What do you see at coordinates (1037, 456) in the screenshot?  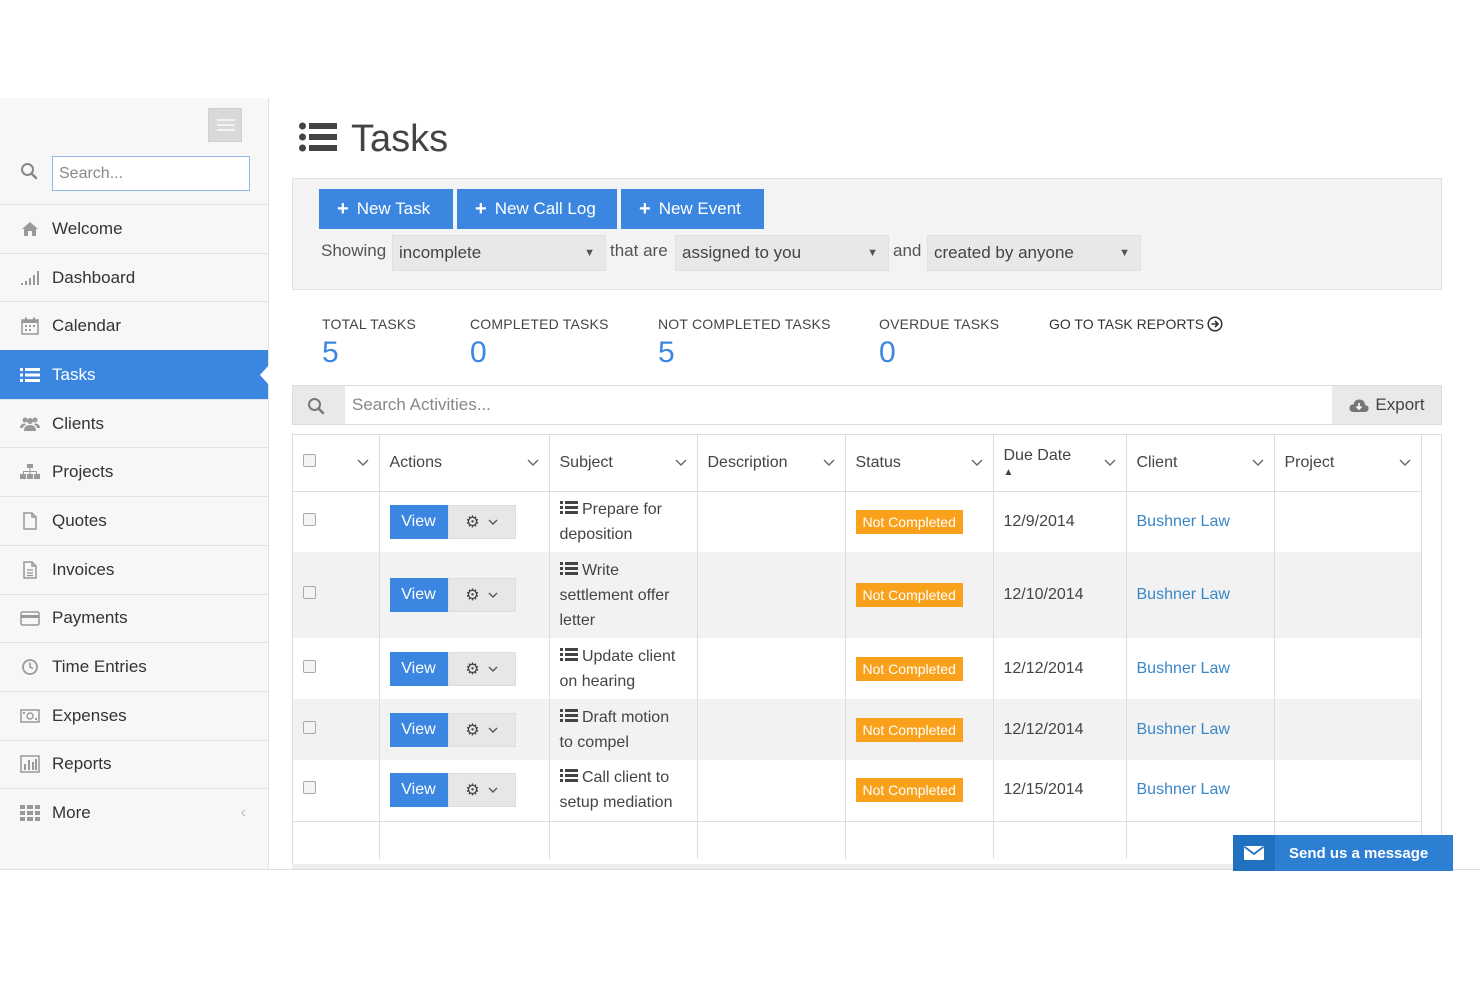 I see `column-header-label: Due Date` at bounding box center [1037, 456].